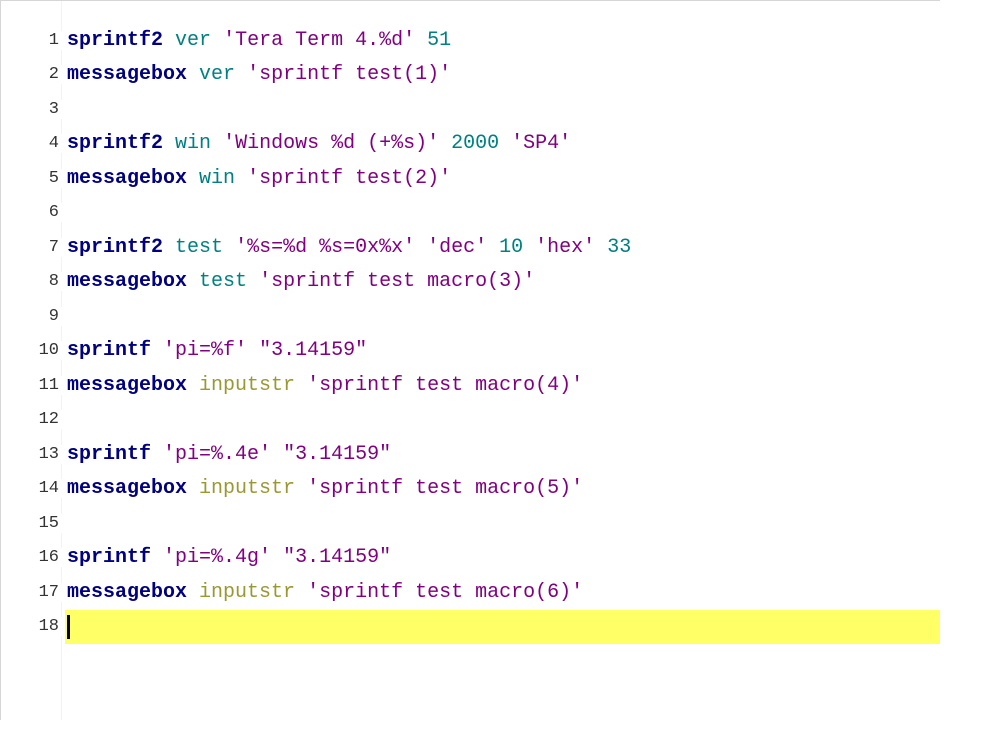 The image size is (982, 736). What do you see at coordinates (349, 178) in the screenshot?
I see `string-token: 'sprintf test(2)'` at bounding box center [349, 178].